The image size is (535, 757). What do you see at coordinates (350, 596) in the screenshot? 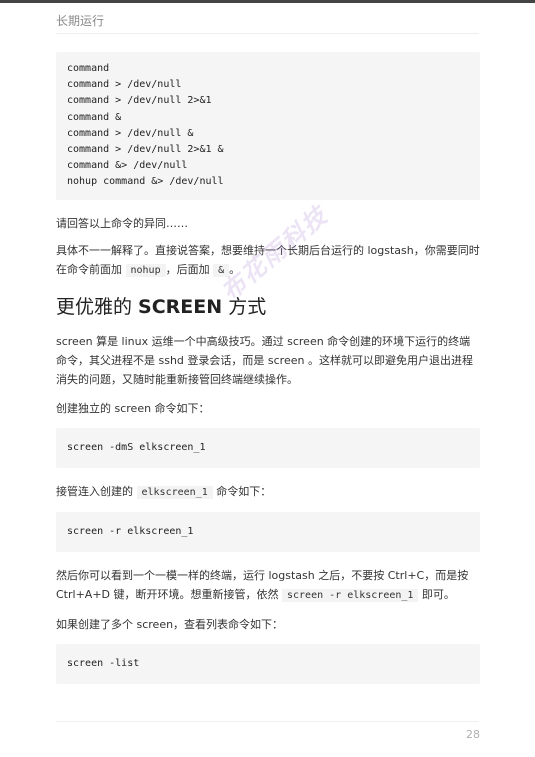
I see `inline-code-reattach: screen -r elkscreen_1` at bounding box center [350, 596].